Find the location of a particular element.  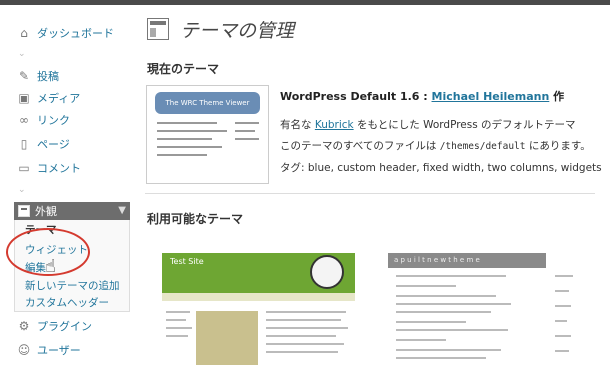

sidebar-item-label: プラグイン is located at coordinates (64, 326).